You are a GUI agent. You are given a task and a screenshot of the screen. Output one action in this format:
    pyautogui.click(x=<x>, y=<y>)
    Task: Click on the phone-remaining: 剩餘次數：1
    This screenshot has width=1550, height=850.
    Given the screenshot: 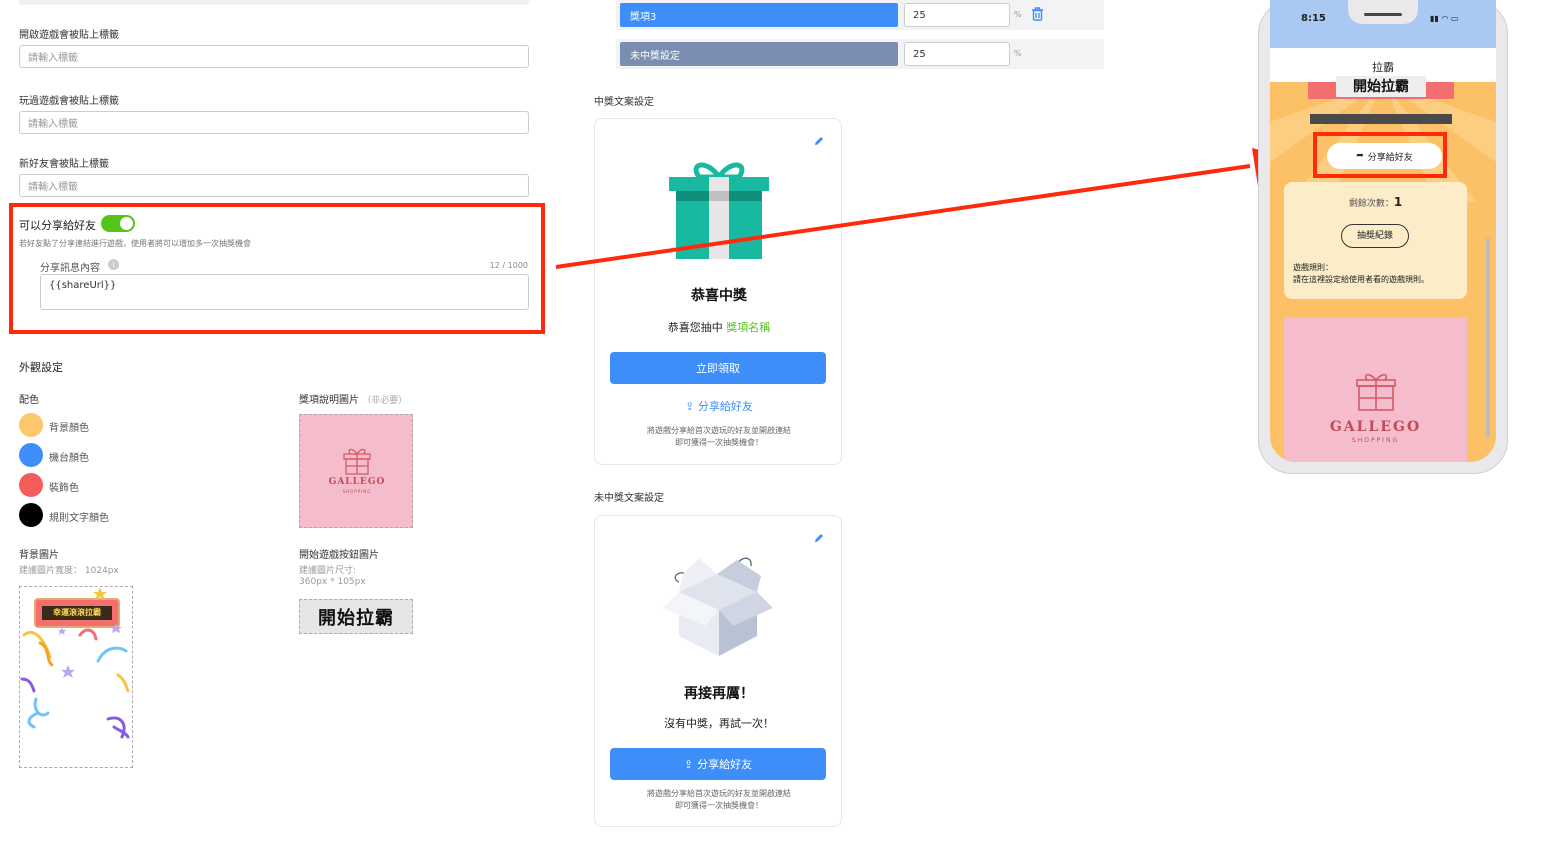 What is the action you would take?
    pyautogui.click(x=1375, y=202)
    